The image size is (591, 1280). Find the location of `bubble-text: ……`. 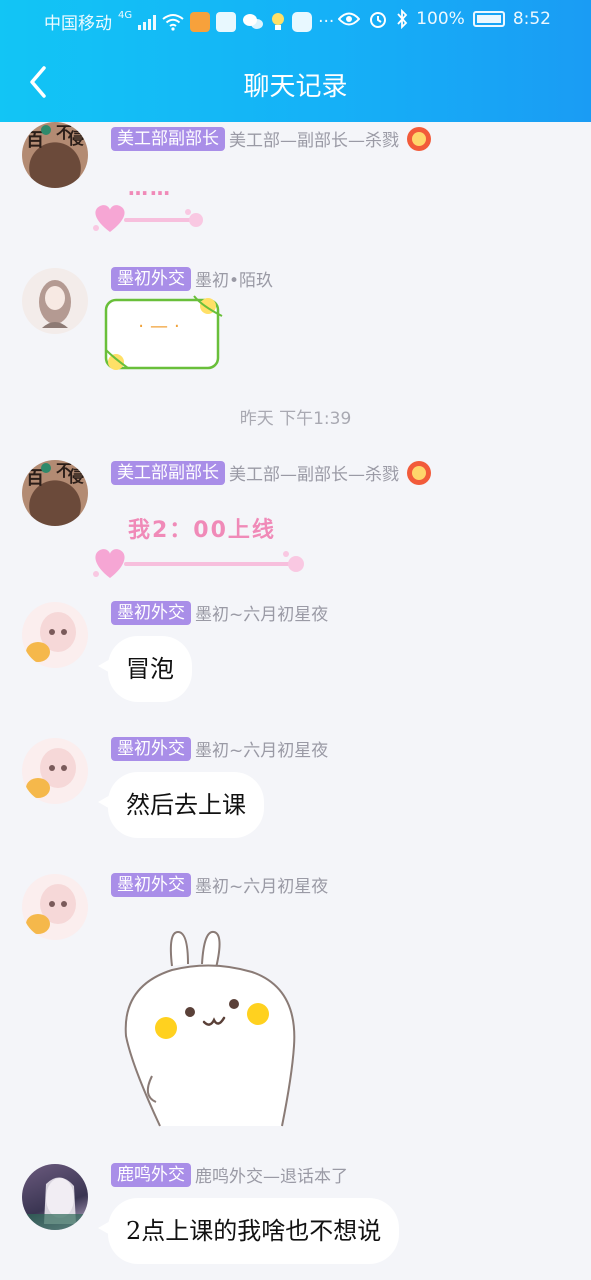

bubble-text: …… is located at coordinates (150, 188).